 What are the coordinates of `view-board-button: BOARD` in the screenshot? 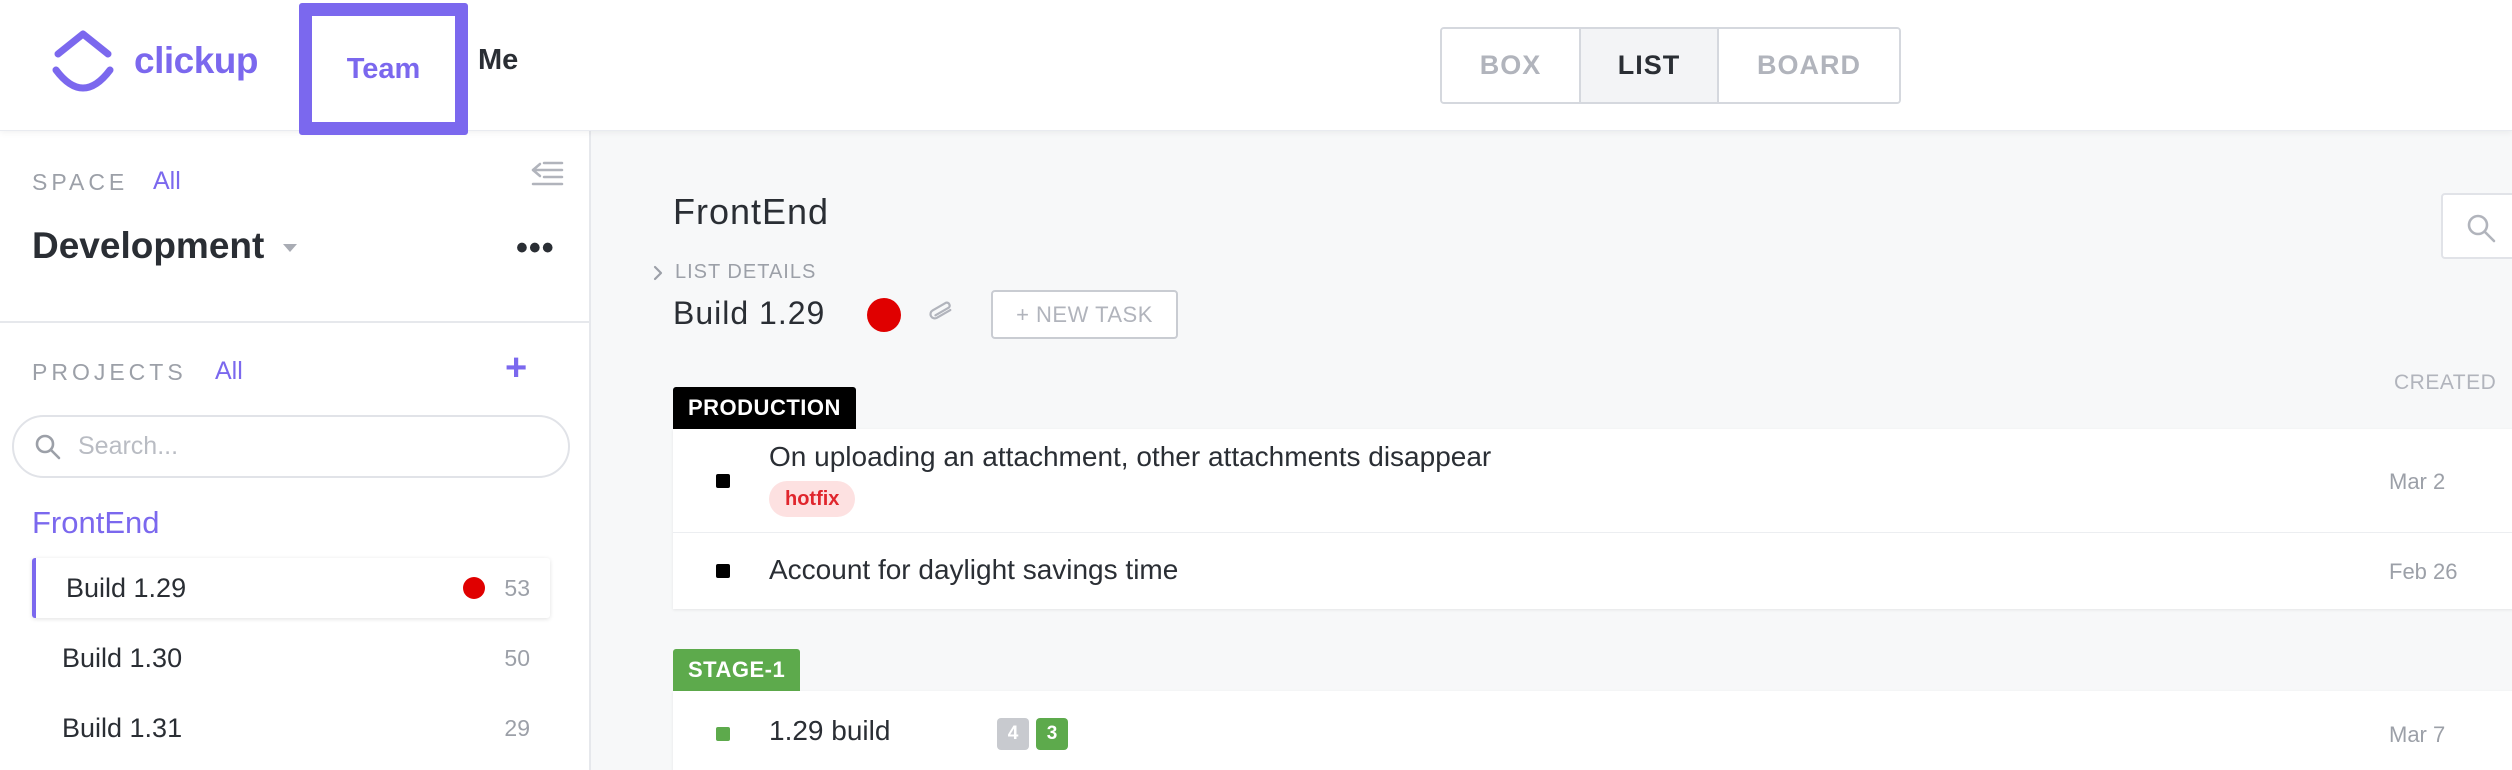 It's located at (1809, 65).